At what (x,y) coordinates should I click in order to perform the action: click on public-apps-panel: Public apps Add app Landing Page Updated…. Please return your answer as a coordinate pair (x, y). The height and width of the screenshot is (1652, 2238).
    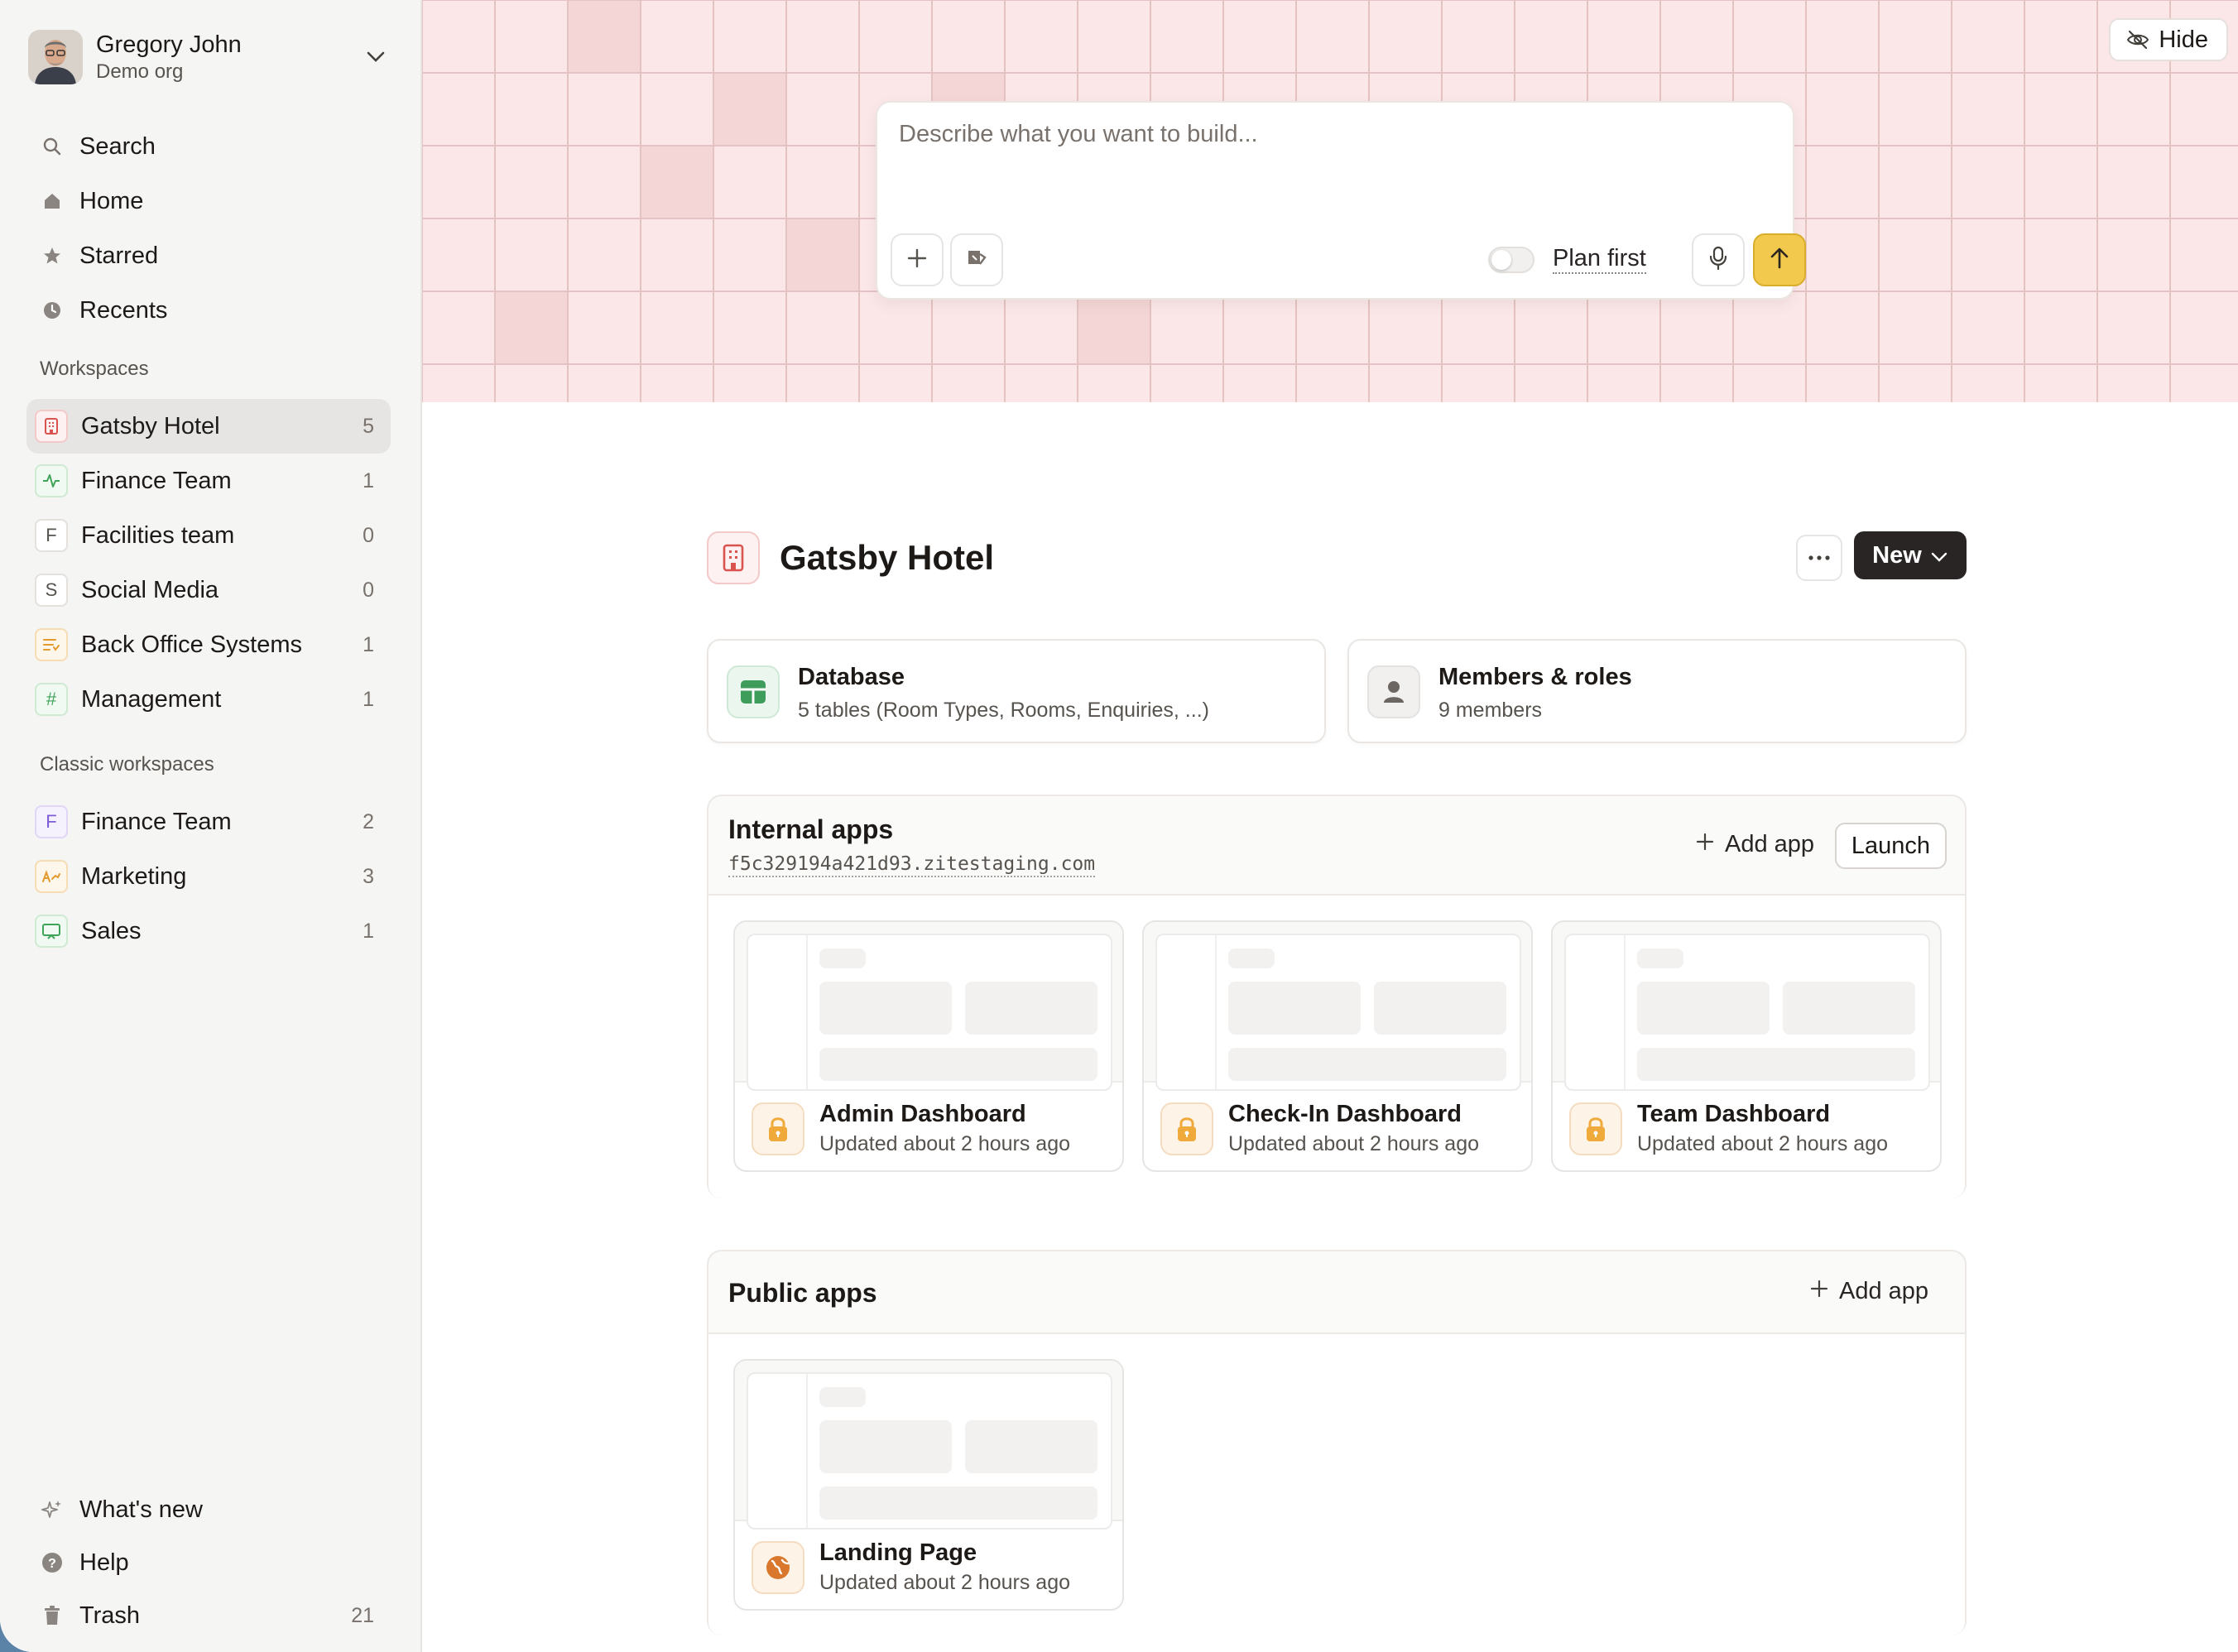
    Looking at the image, I should click on (1337, 1442).